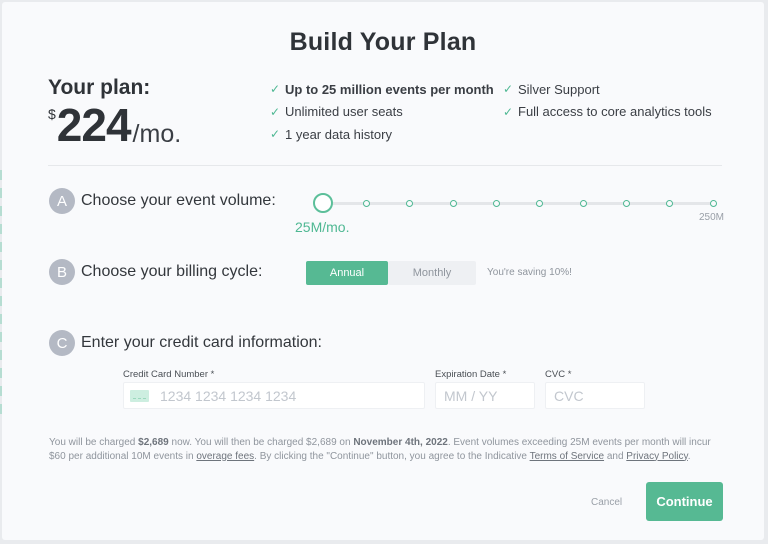 This screenshot has width=768, height=544. Describe the element at coordinates (558, 374) in the screenshot. I see `cvc-label: CVC *` at that location.